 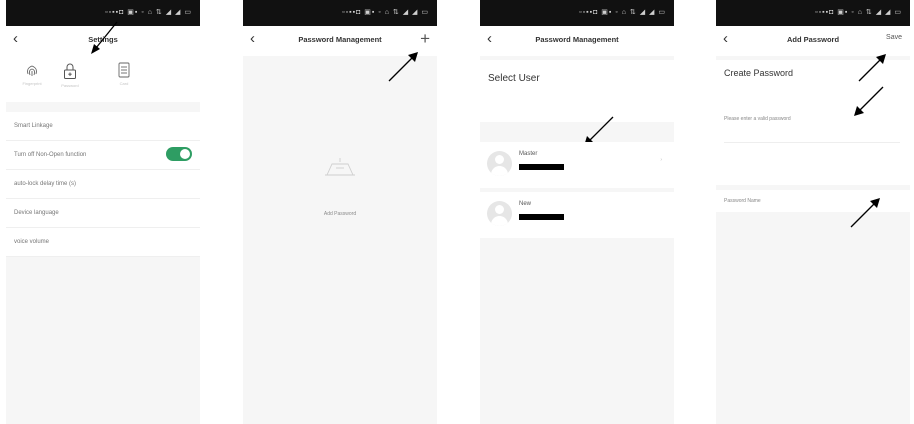 What do you see at coordinates (528, 154) in the screenshot?
I see `user-name: Master` at bounding box center [528, 154].